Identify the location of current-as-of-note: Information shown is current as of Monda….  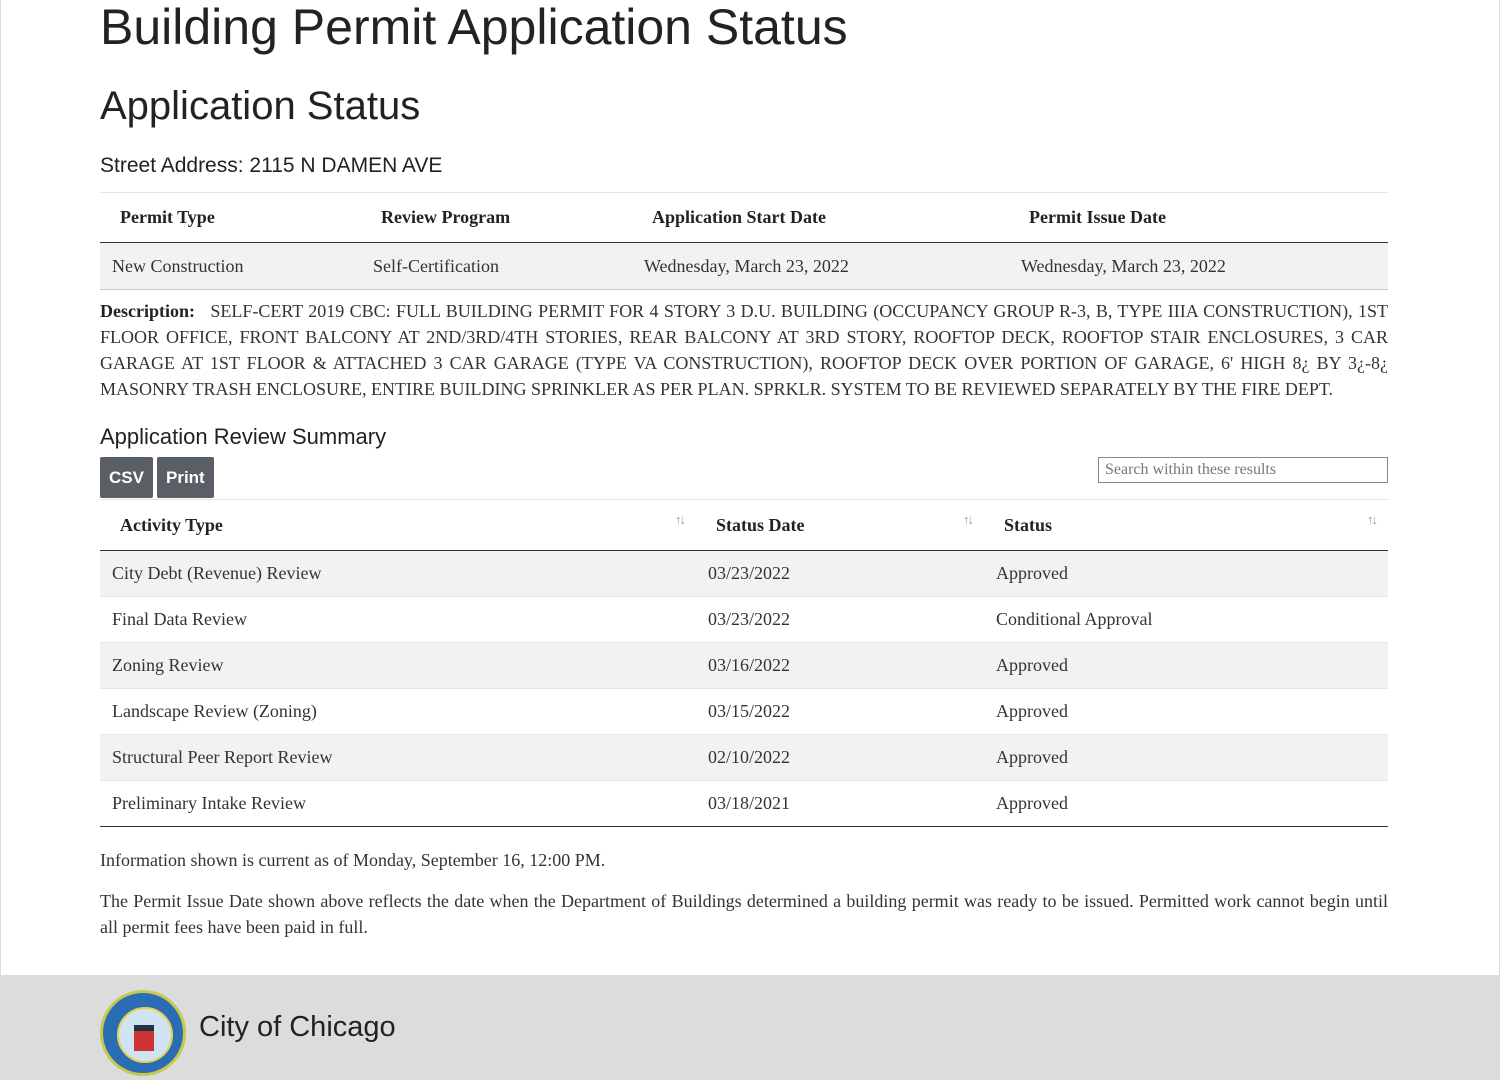
(353, 860).